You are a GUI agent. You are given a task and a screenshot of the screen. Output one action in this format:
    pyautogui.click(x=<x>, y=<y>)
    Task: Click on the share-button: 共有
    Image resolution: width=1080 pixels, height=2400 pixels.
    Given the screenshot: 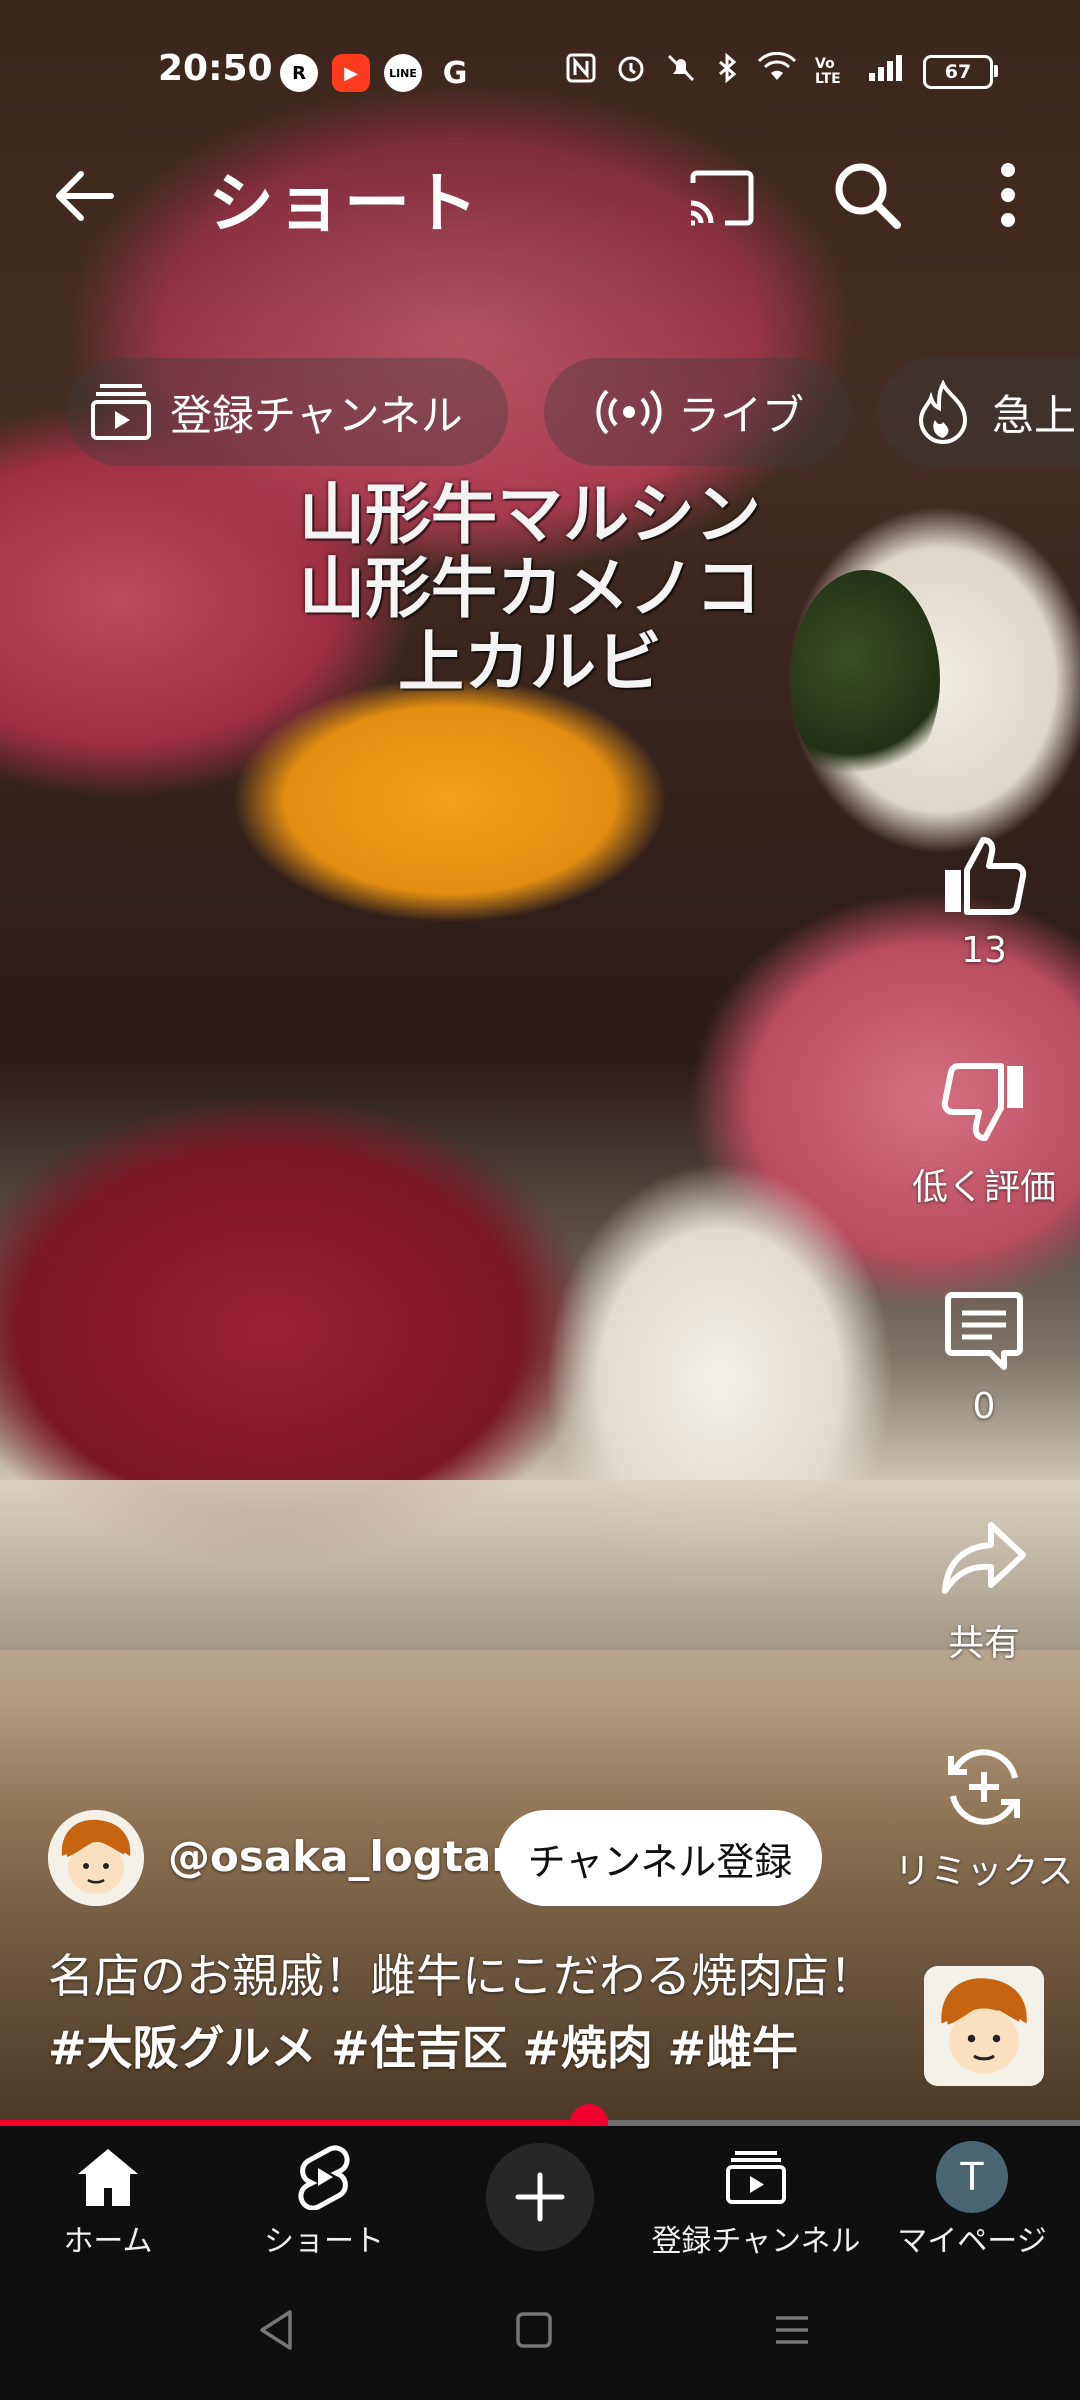 What is the action you would take?
    pyautogui.click(x=984, y=1585)
    